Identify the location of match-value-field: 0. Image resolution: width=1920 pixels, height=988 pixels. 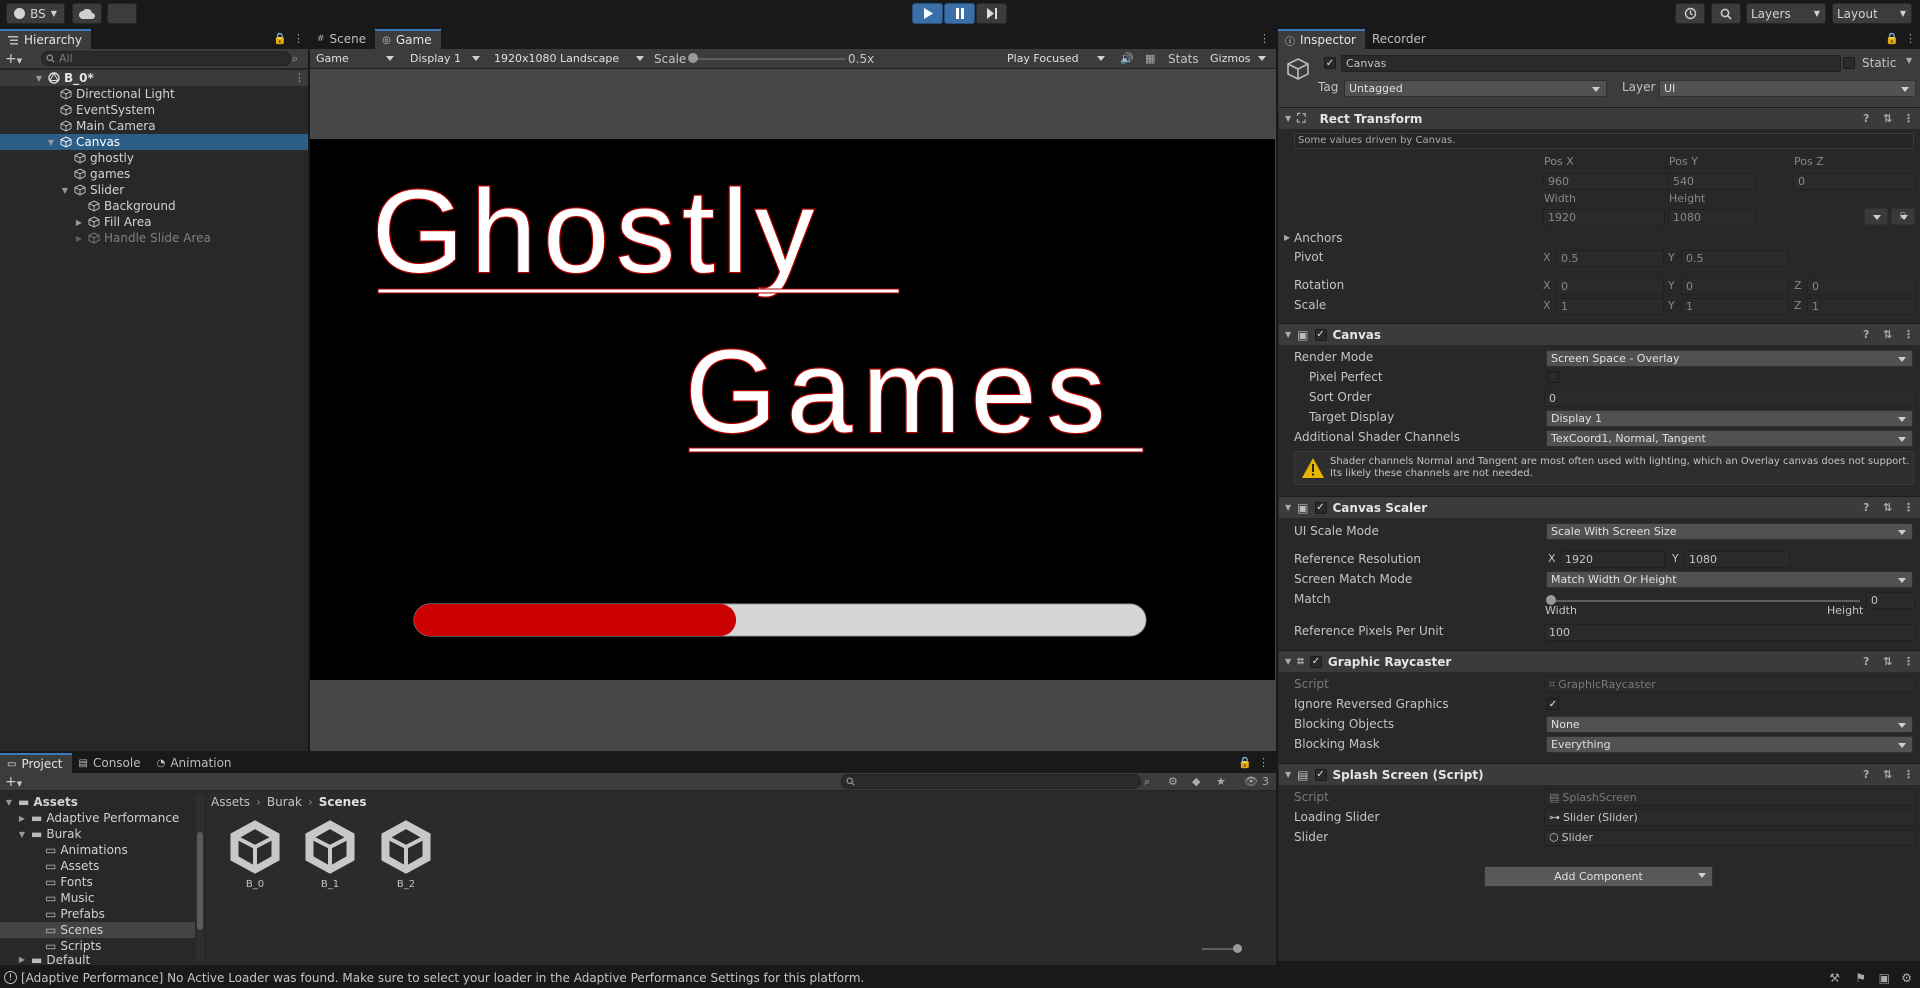
(1890, 600).